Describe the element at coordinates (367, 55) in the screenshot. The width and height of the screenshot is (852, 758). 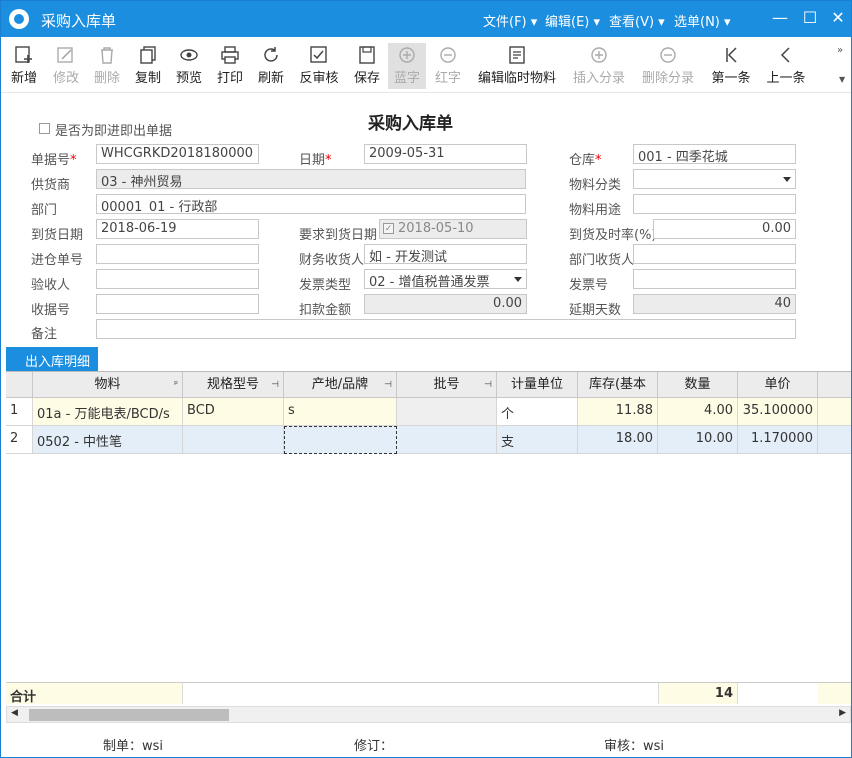
I see `save-icon` at that location.